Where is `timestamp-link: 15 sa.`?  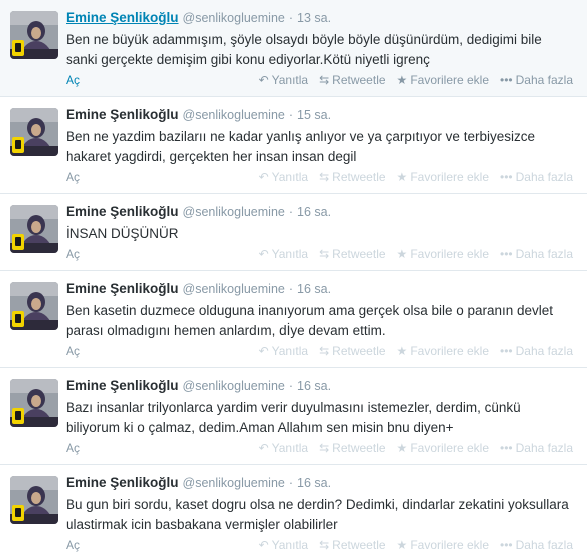 timestamp-link: 15 sa. is located at coordinates (314, 115).